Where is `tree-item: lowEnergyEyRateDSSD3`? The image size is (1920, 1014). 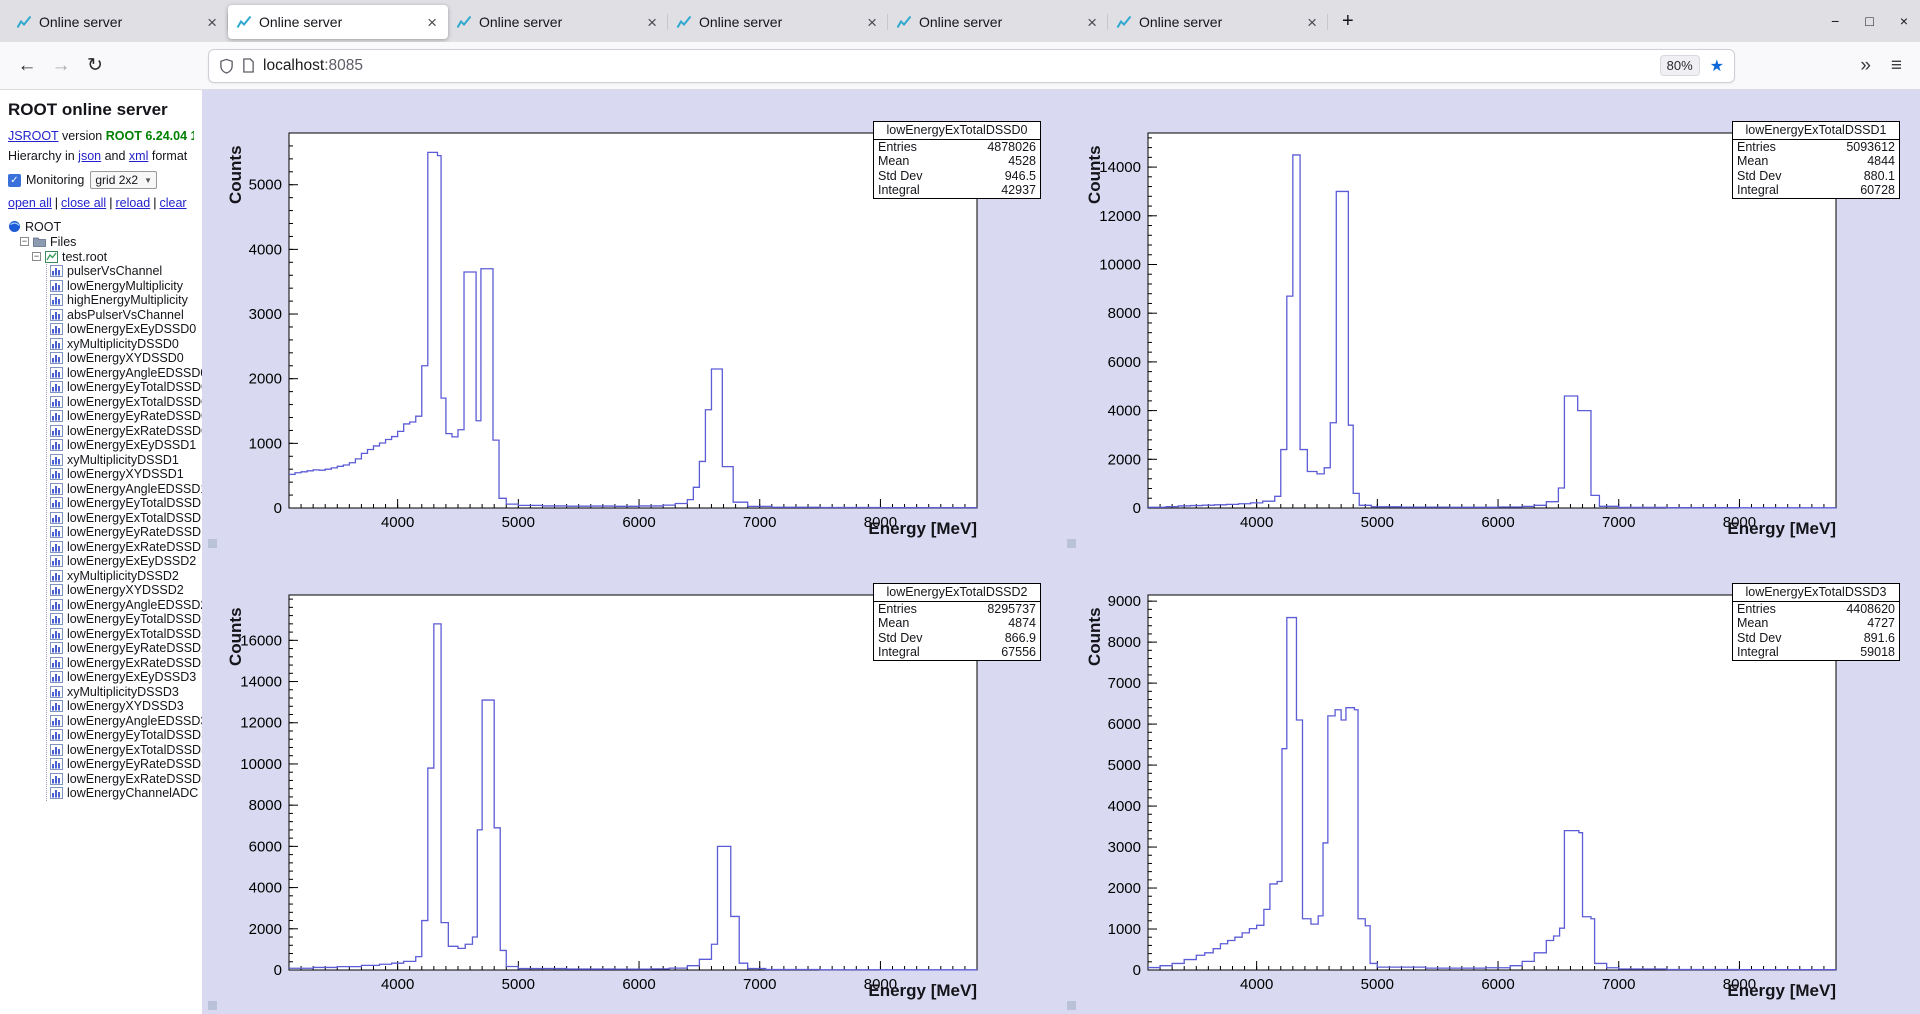
tree-item: lowEnergyEyRateDSSD3 is located at coordinates (126, 764).